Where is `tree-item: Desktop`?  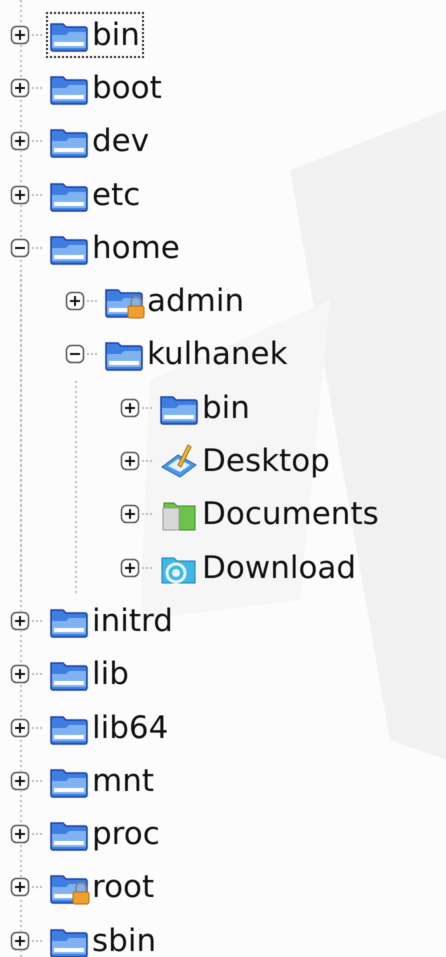
tree-item: Desktop is located at coordinates (245, 461).